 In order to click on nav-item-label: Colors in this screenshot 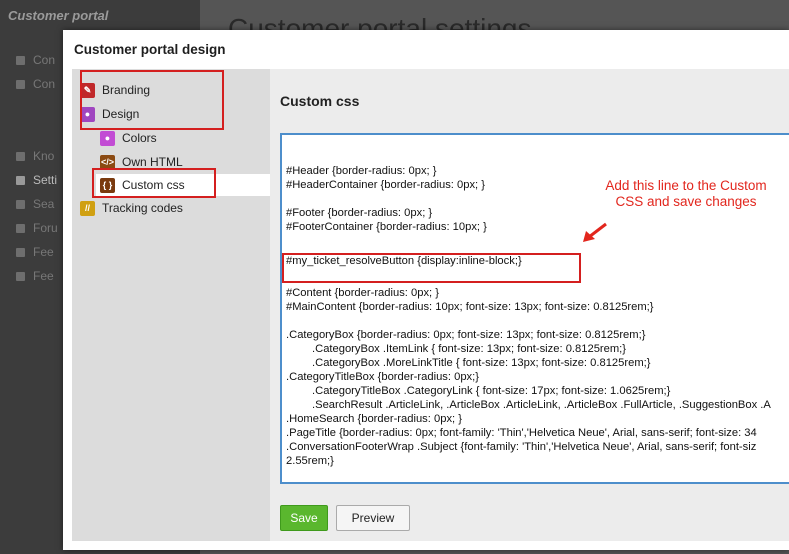, I will do `click(139, 138)`.